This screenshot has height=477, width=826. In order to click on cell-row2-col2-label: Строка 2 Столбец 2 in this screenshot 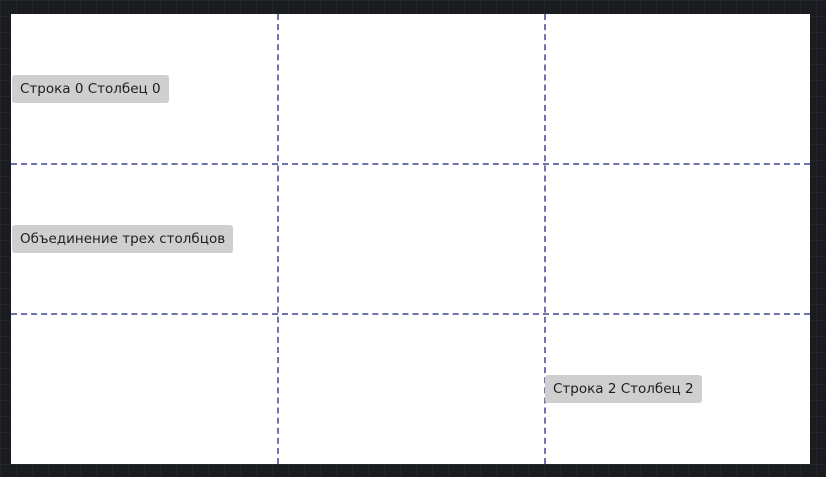, I will do `click(623, 389)`.